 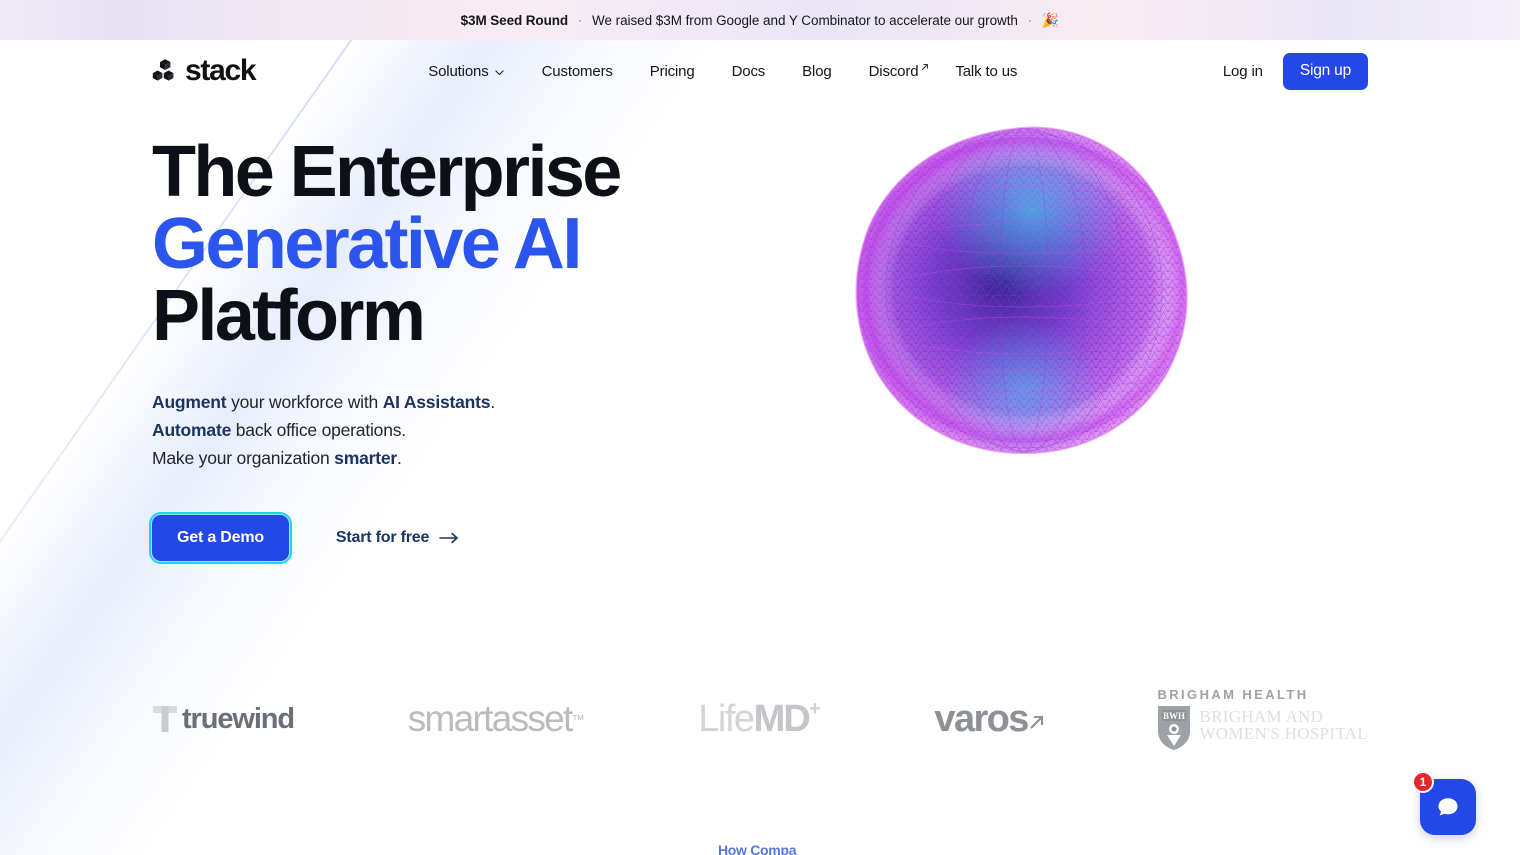 What do you see at coordinates (1243, 71) in the screenshot?
I see `login-link: Log in` at bounding box center [1243, 71].